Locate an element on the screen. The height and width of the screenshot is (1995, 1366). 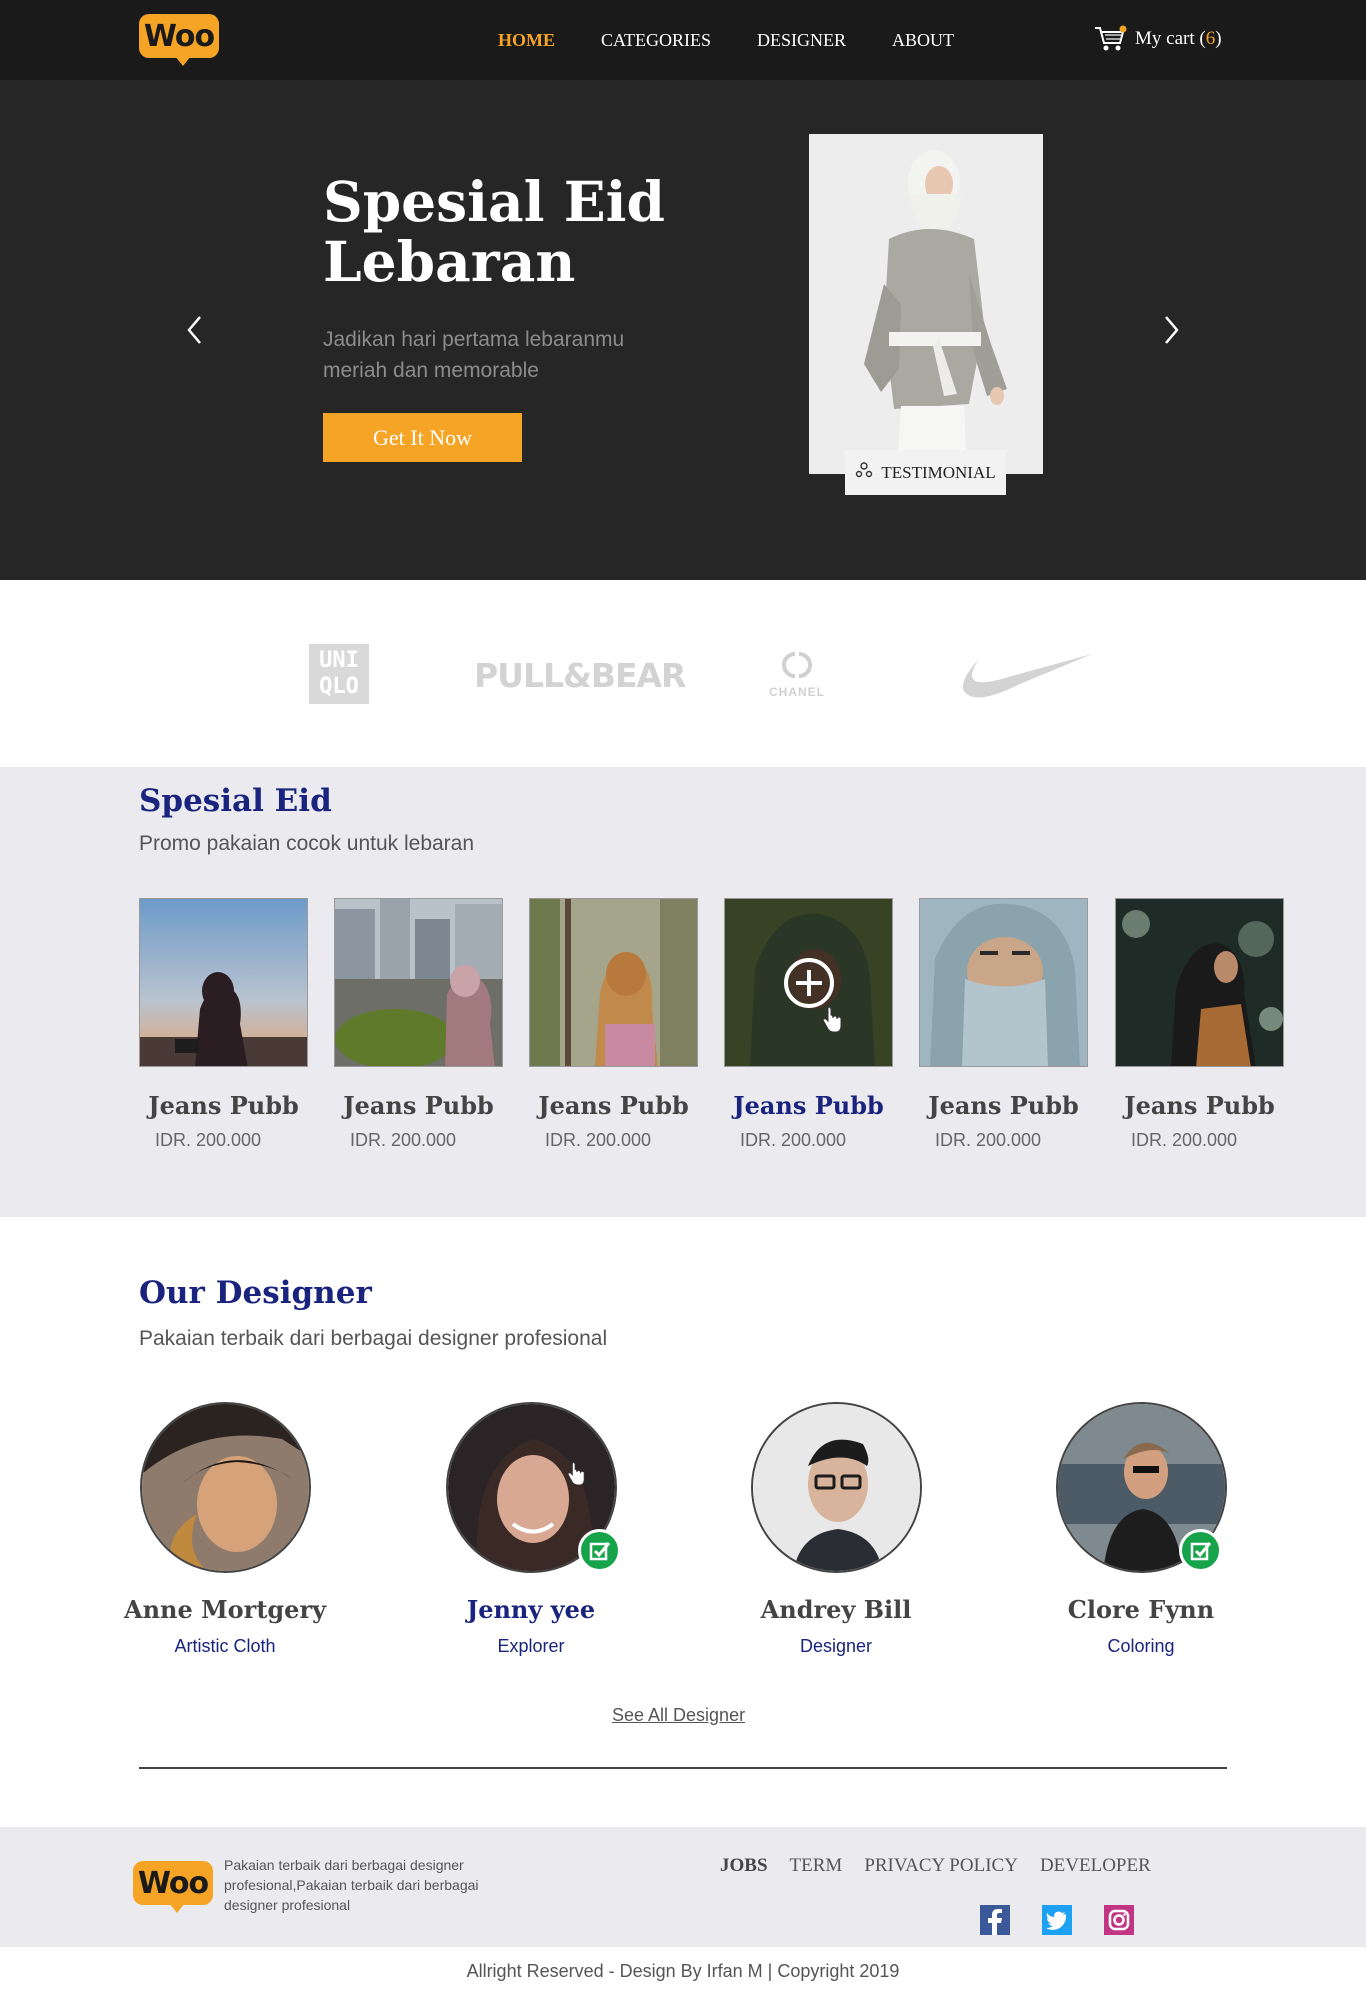
chanel-logo: CHANEL is located at coordinates (797, 674).